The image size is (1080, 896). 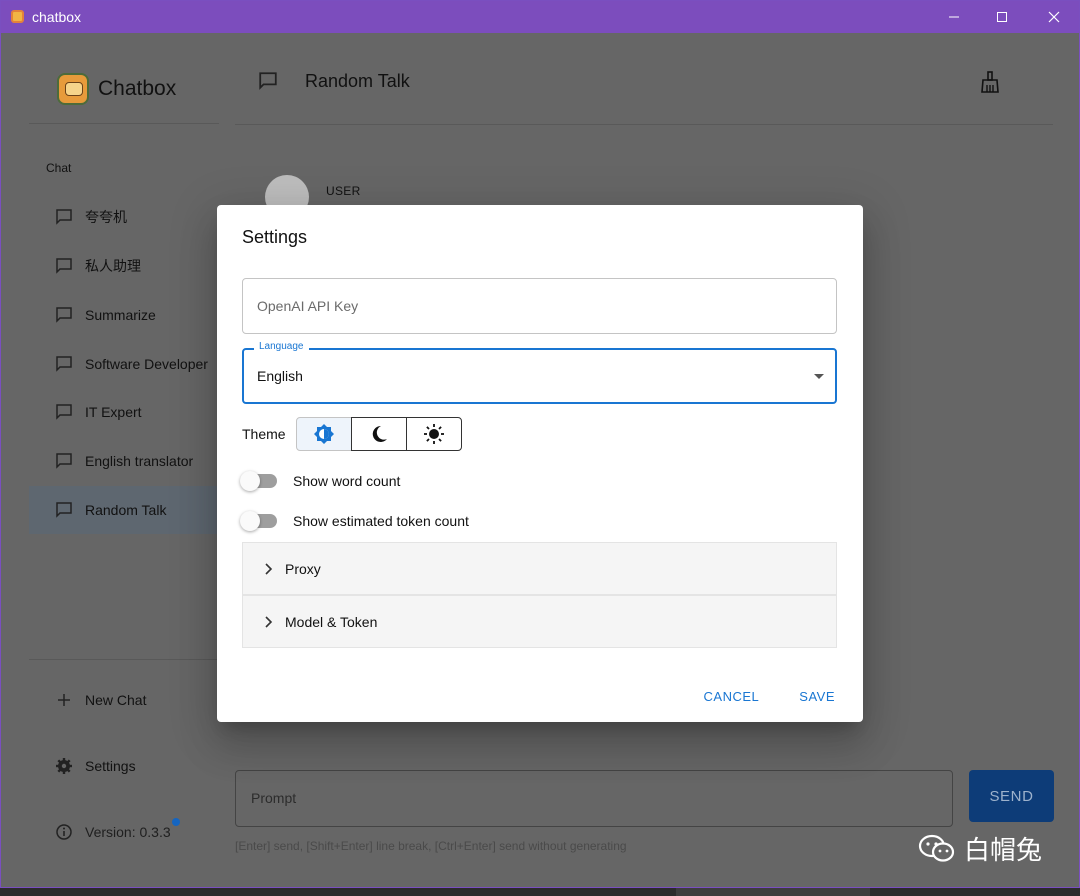 What do you see at coordinates (954, 17) in the screenshot?
I see `minimize-button` at bounding box center [954, 17].